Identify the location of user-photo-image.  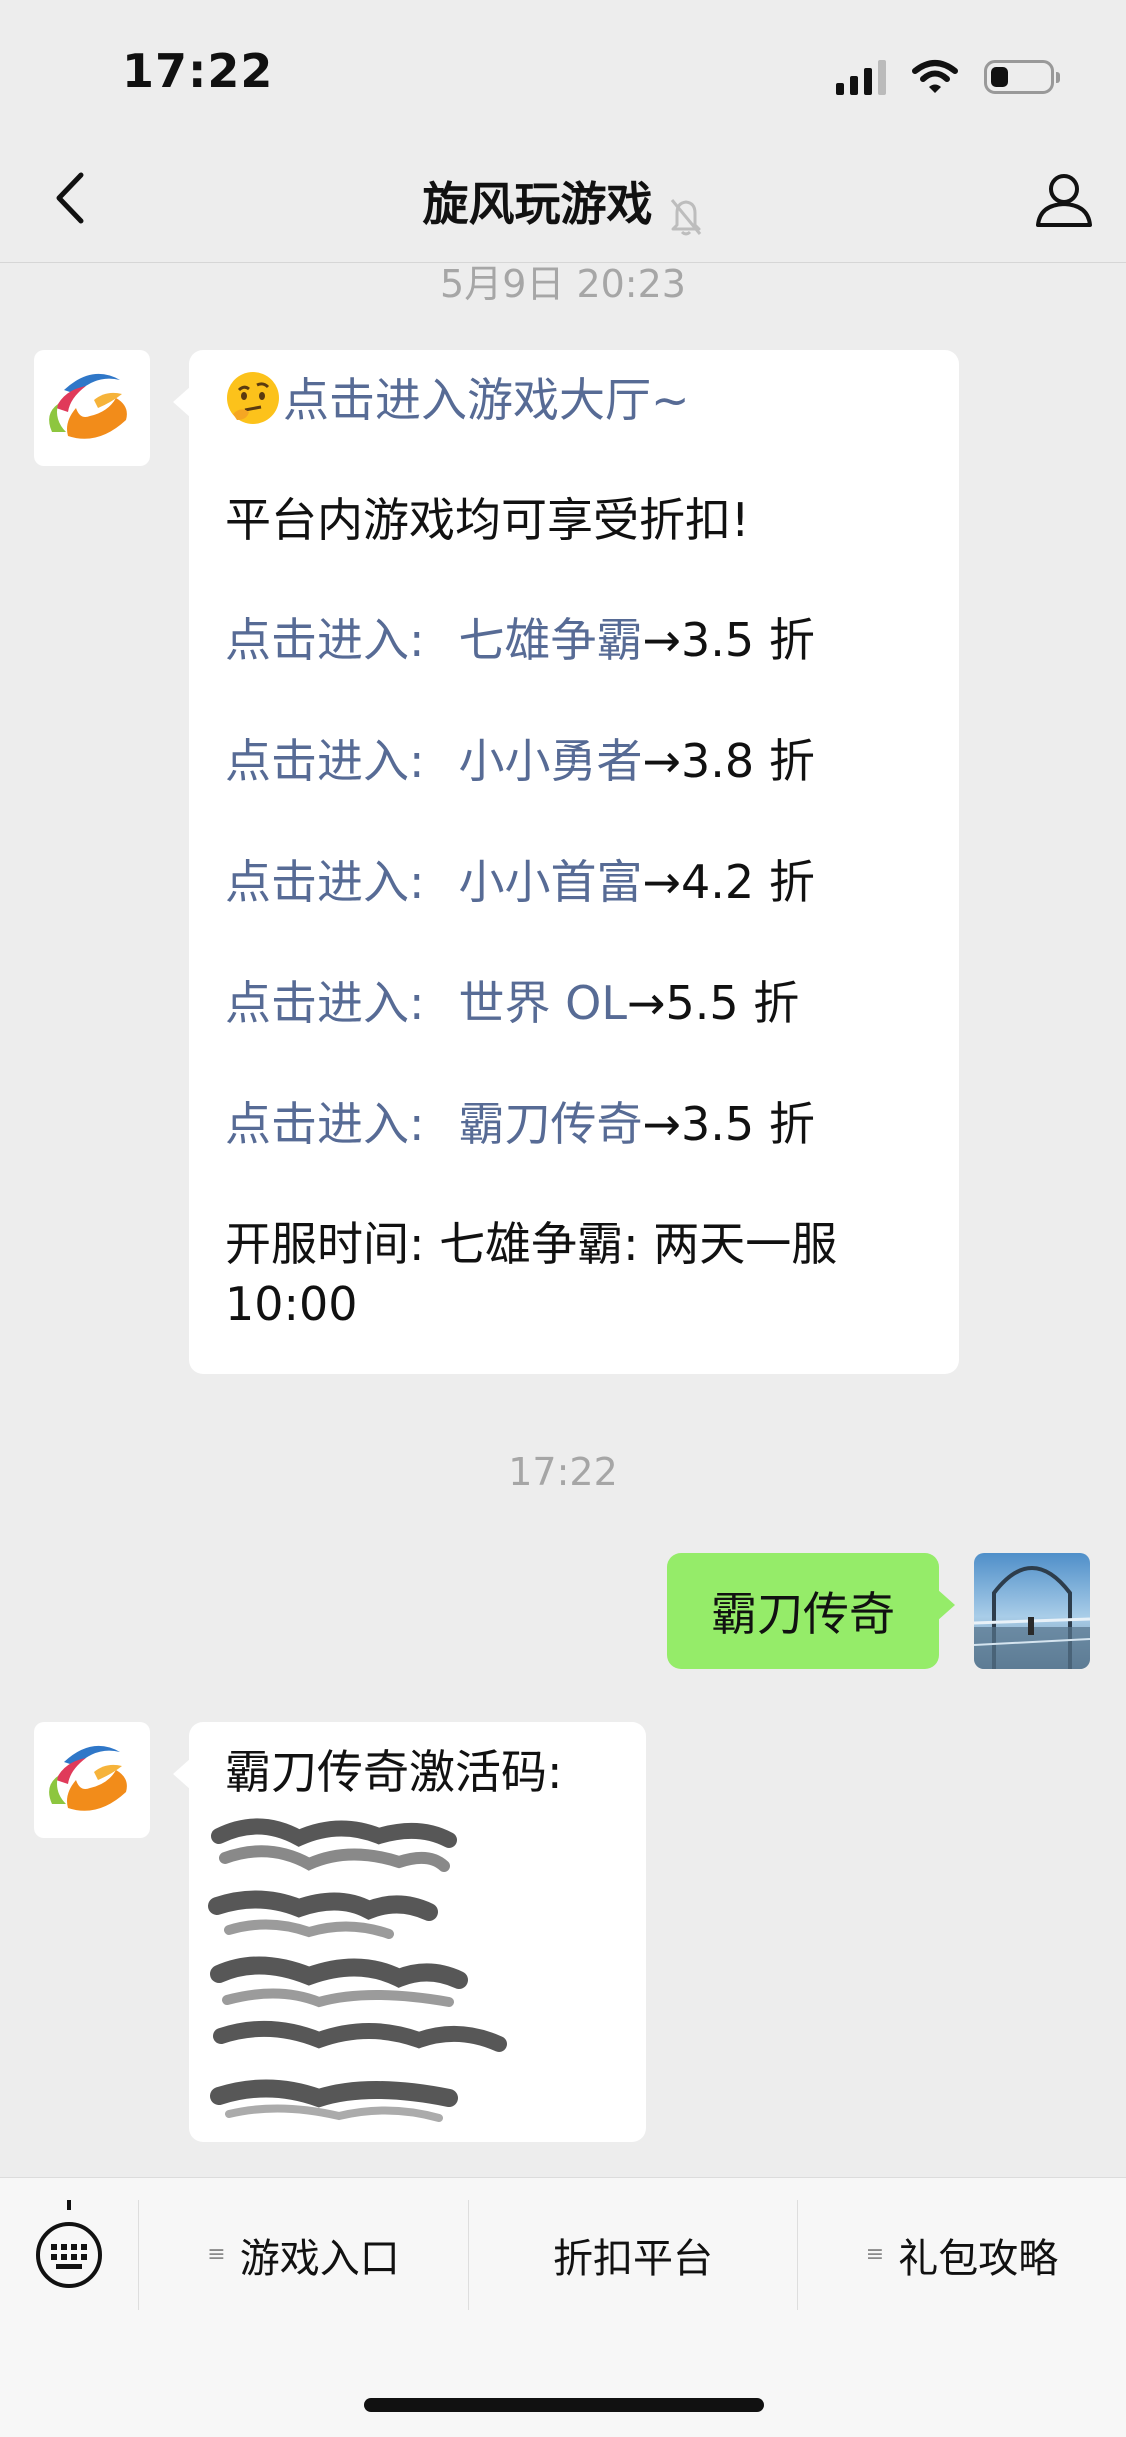
(1032, 1611).